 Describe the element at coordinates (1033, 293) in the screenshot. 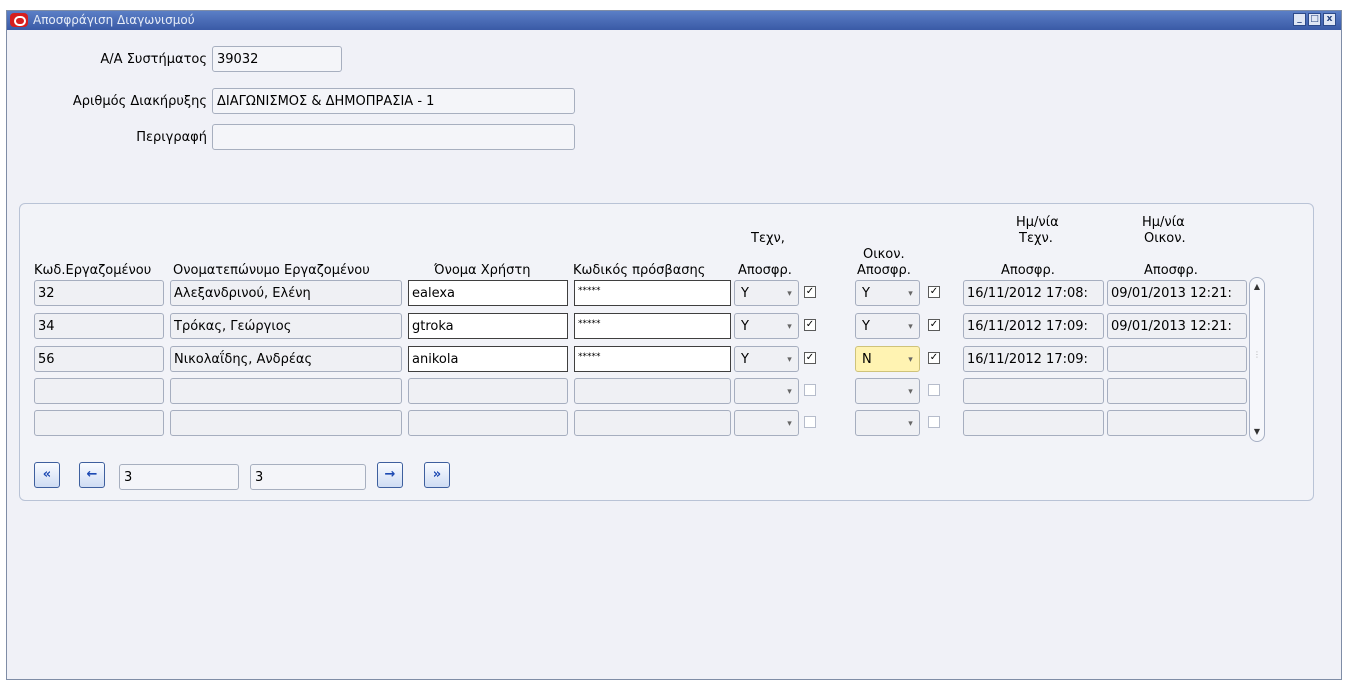

I see `tech-unseal-date-cell: 16/11/2012 17:08:` at that location.